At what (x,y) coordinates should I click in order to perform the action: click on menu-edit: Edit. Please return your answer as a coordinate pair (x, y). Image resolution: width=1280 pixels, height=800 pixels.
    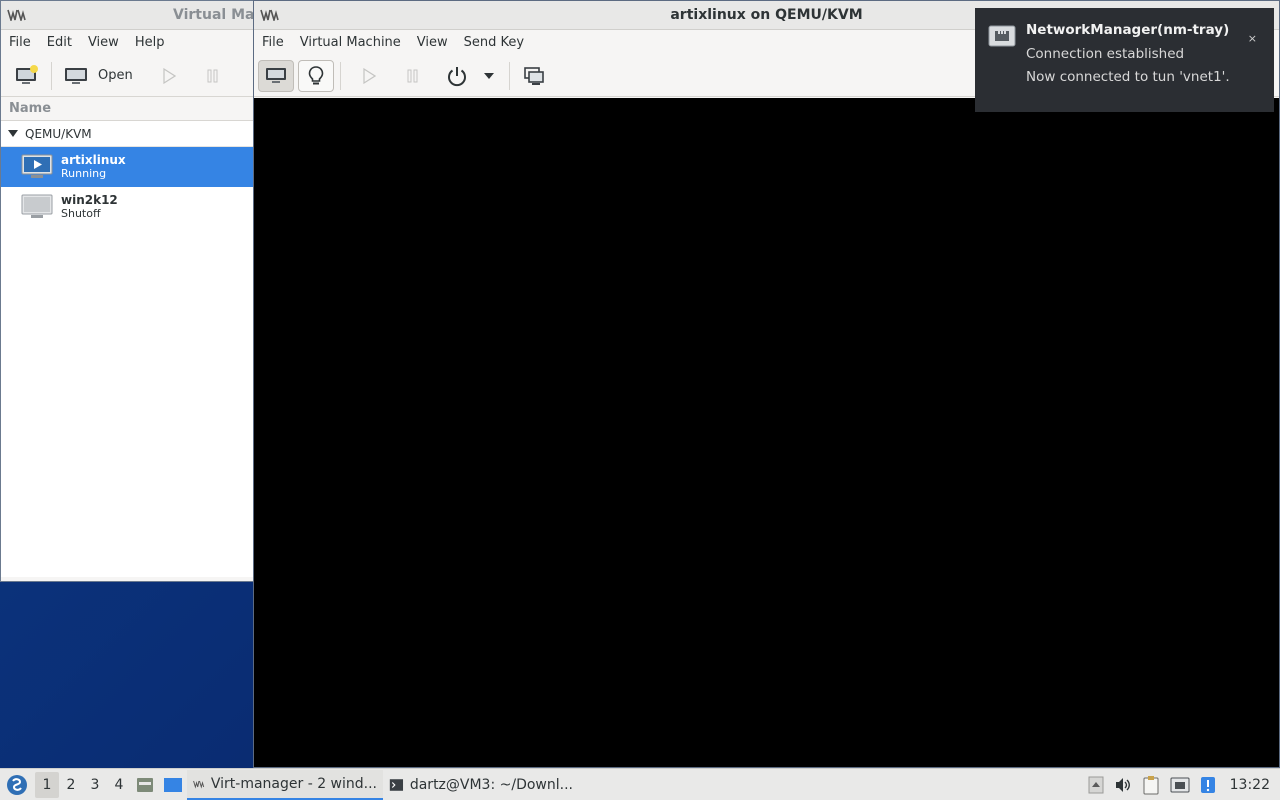
    Looking at the image, I should click on (59, 42).